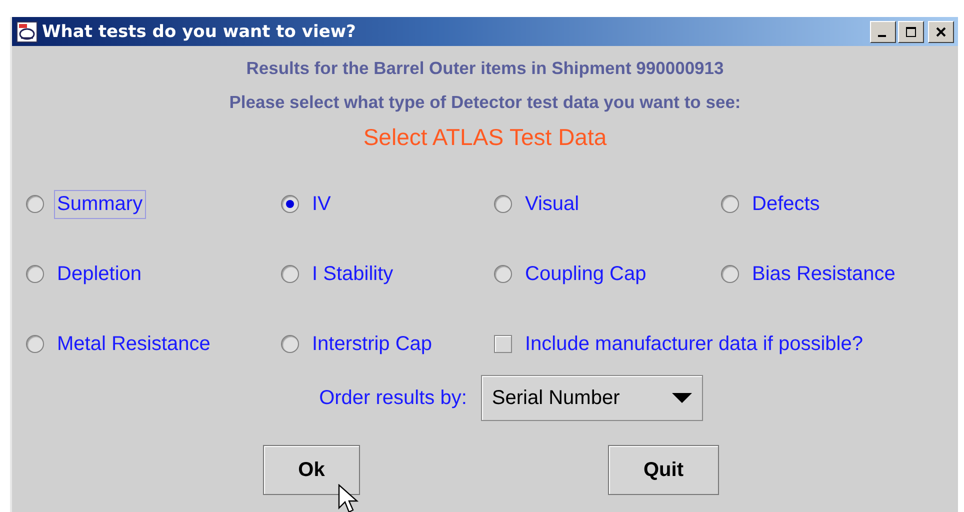  Describe the element at coordinates (321, 204) in the screenshot. I see `option-label: IV` at that location.